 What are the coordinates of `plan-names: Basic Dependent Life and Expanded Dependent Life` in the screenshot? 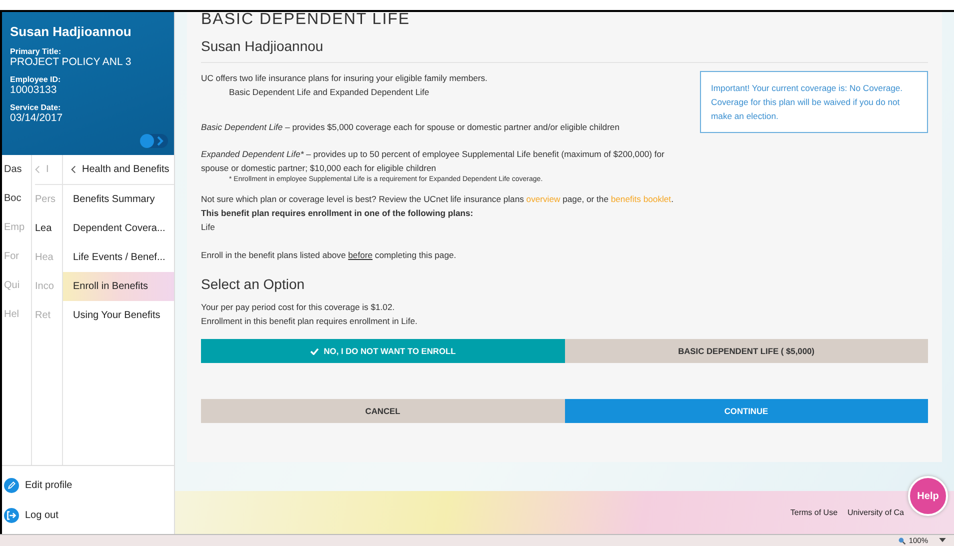 It's located at (329, 92).